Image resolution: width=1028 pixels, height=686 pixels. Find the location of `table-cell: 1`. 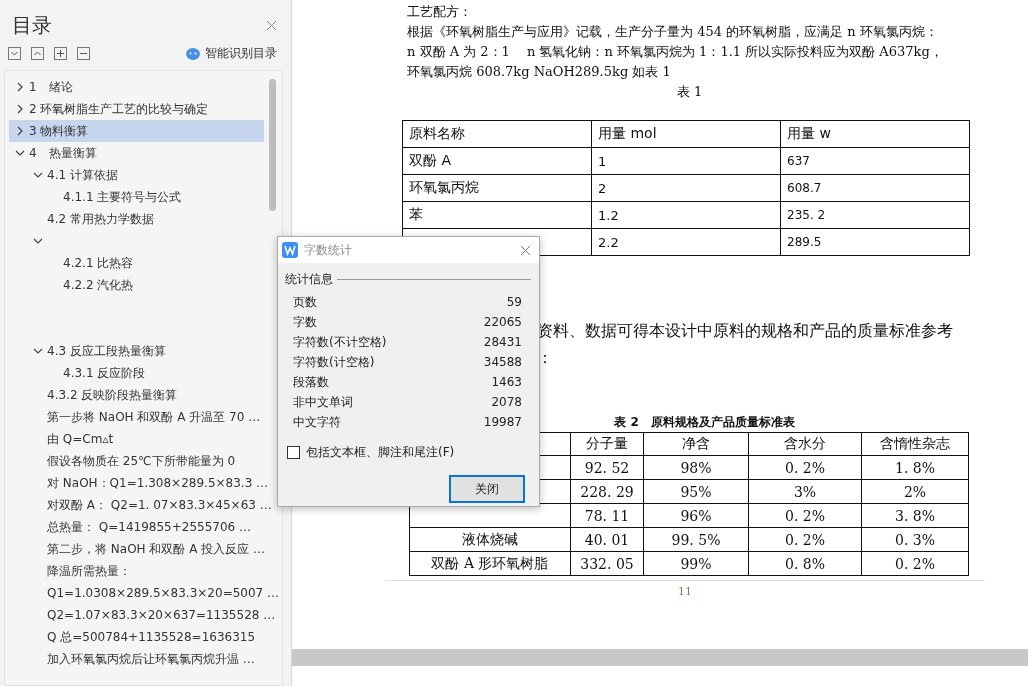

table-cell: 1 is located at coordinates (686, 161).